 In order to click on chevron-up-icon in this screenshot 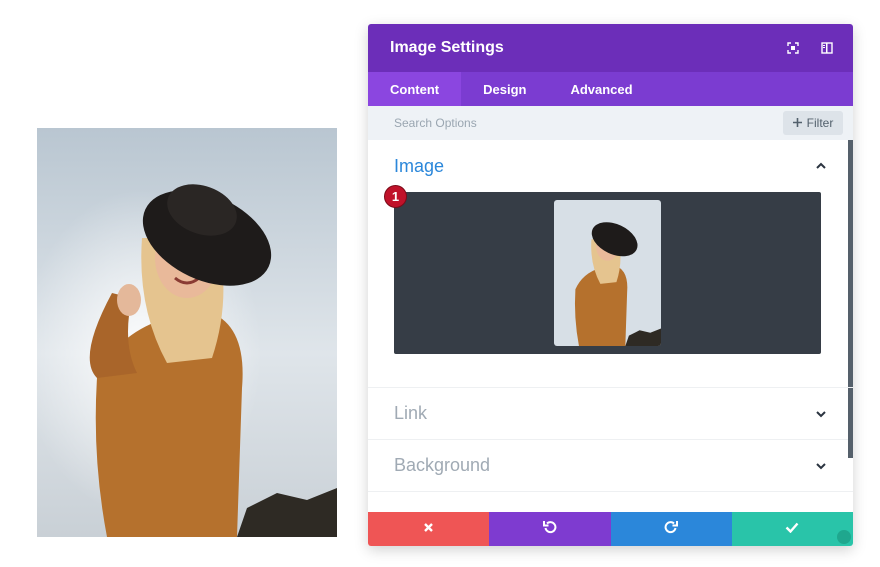, I will do `click(821, 166)`.